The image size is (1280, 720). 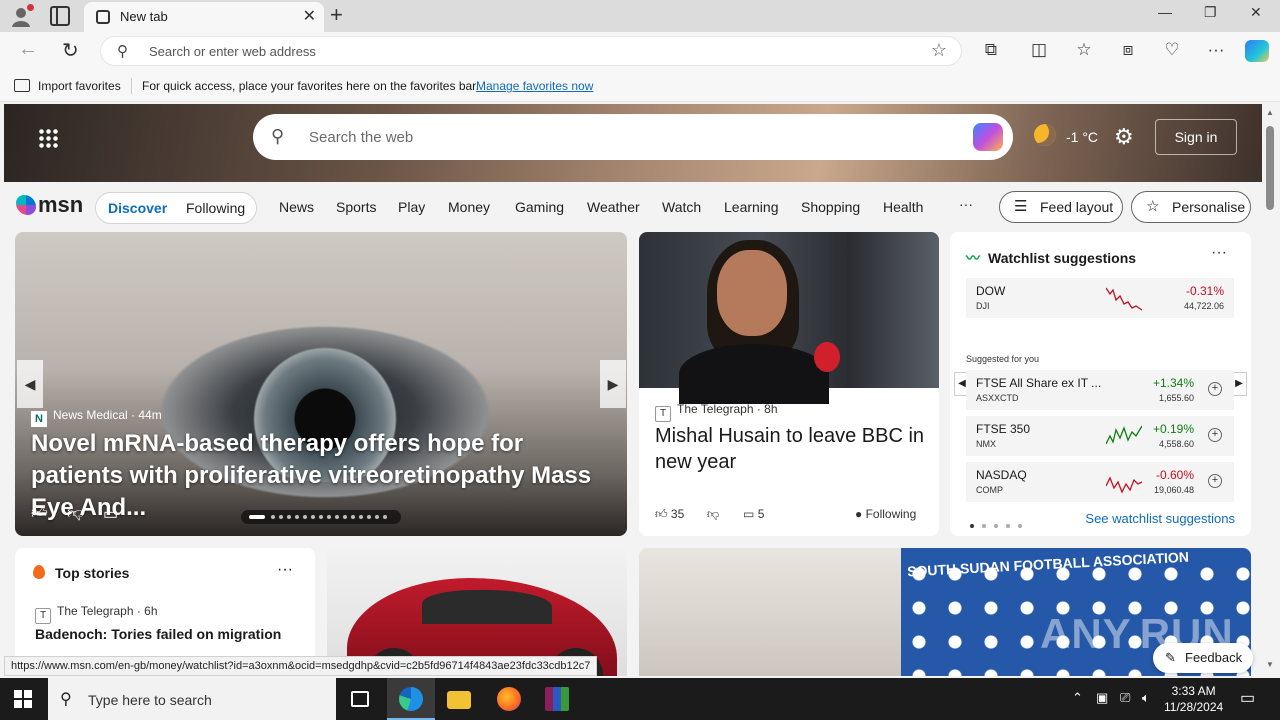 What do you see at coordinates (939, 50) in the screenshot?
I see `favorite-star-icon: ☆` at bounding box center [939, 50].